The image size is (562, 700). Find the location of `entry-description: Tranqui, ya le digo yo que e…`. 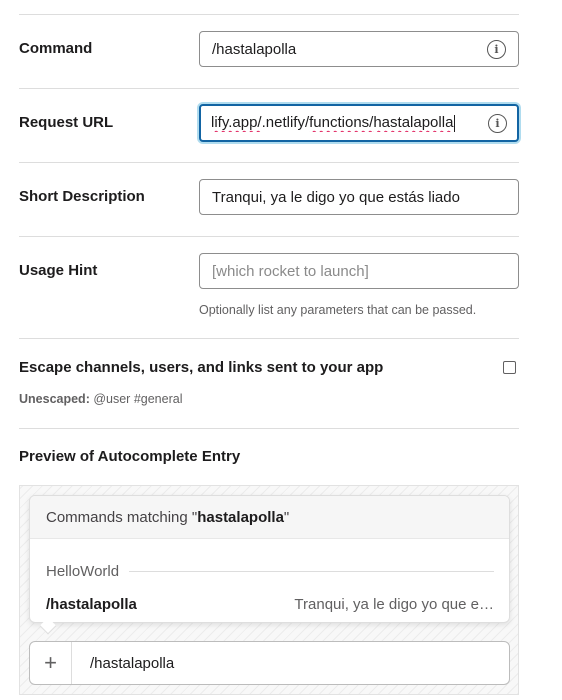

entry-description: Tranqui, ya le digo yo que e… is located at coordinates (394, 604).